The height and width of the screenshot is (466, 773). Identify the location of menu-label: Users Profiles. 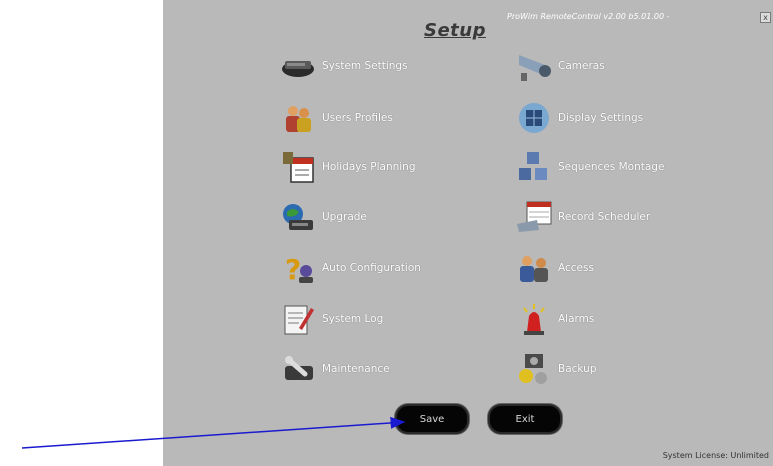
(357, 118).